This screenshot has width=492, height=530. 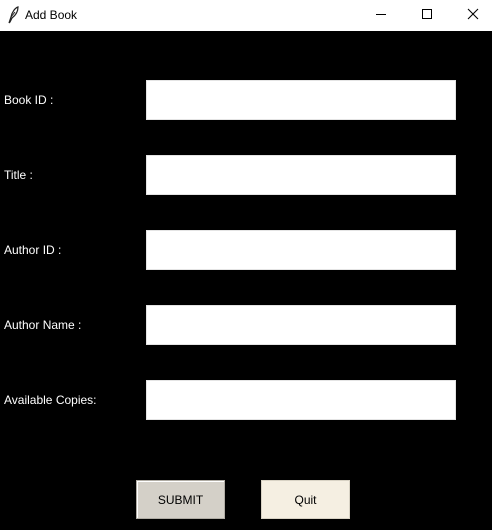 What do you see at coordinates (13, 15) in the screenshot?
I see `feather-icon` at bounding box center [13, 15].